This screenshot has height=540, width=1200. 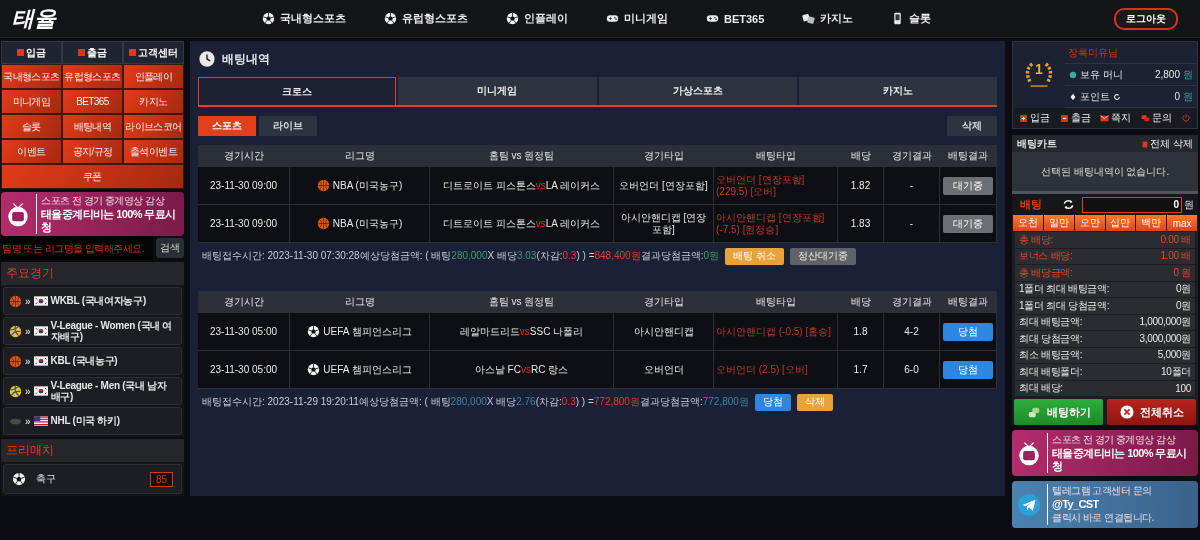 What do you see at coordinates (861, 185) in the screenshot?
I see `table-cell: 1.82` at bounding box center [861, 185].